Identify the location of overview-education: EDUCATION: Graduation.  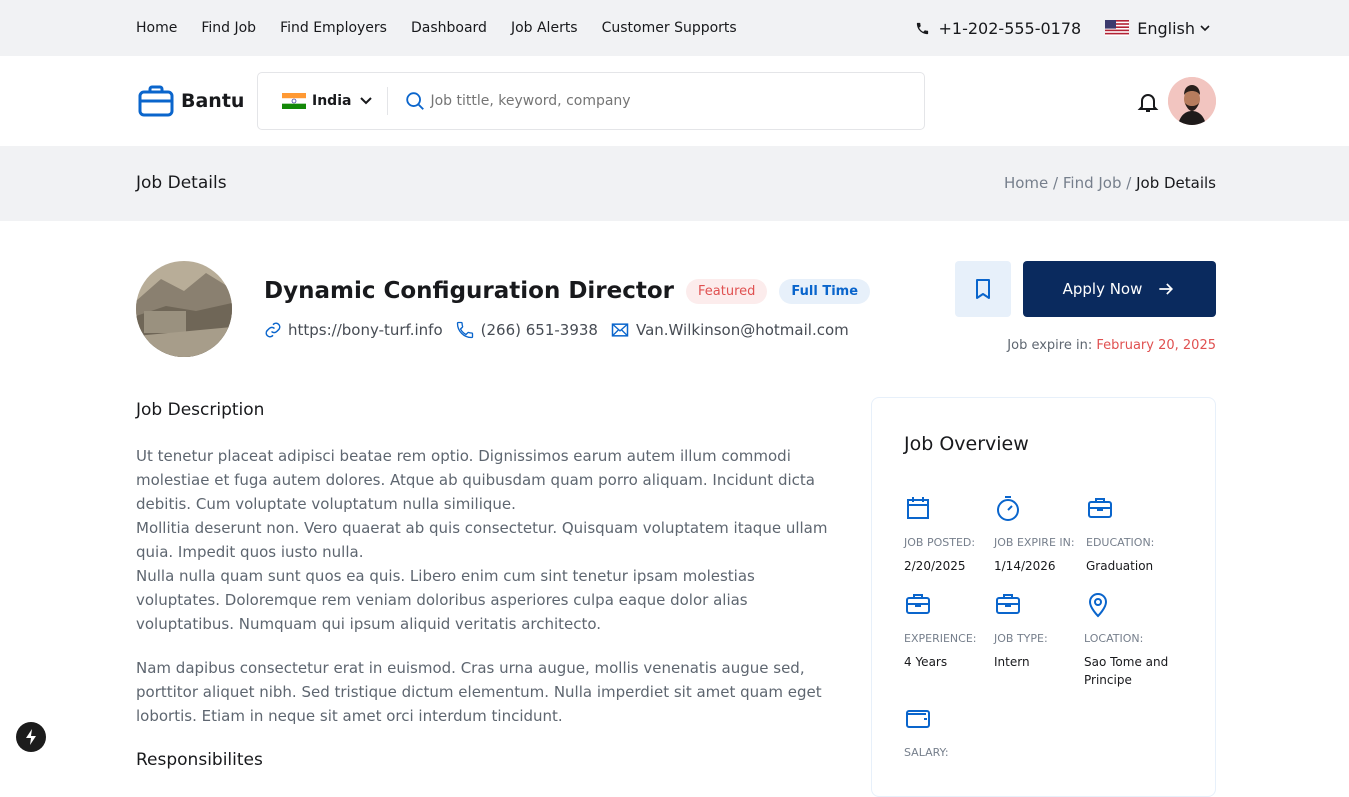
(1131, 534).